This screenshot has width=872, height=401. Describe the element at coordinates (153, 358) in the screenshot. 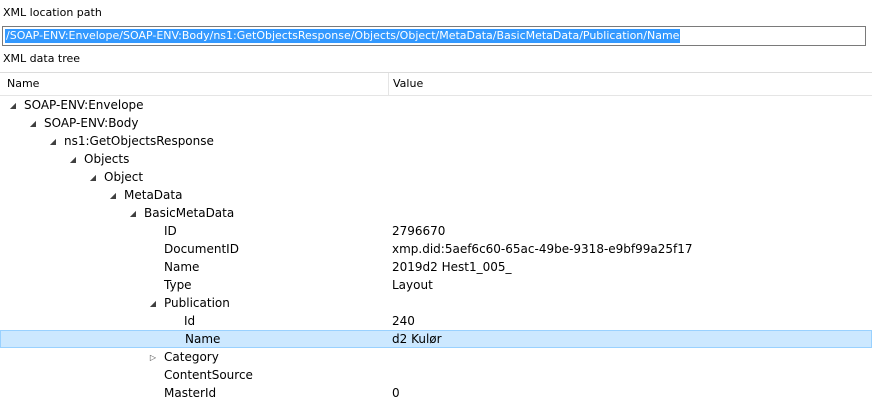

I see `expand-toggle-icon: ▷` at that location.